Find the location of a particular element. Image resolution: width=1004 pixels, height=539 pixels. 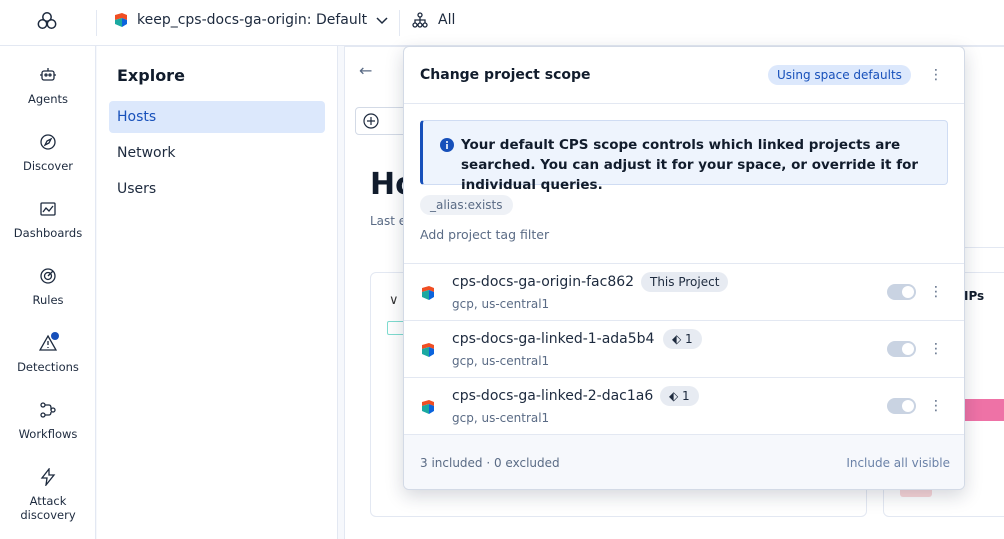

include-all-visible-button: Include all visible is located at coordinates (898, 463).